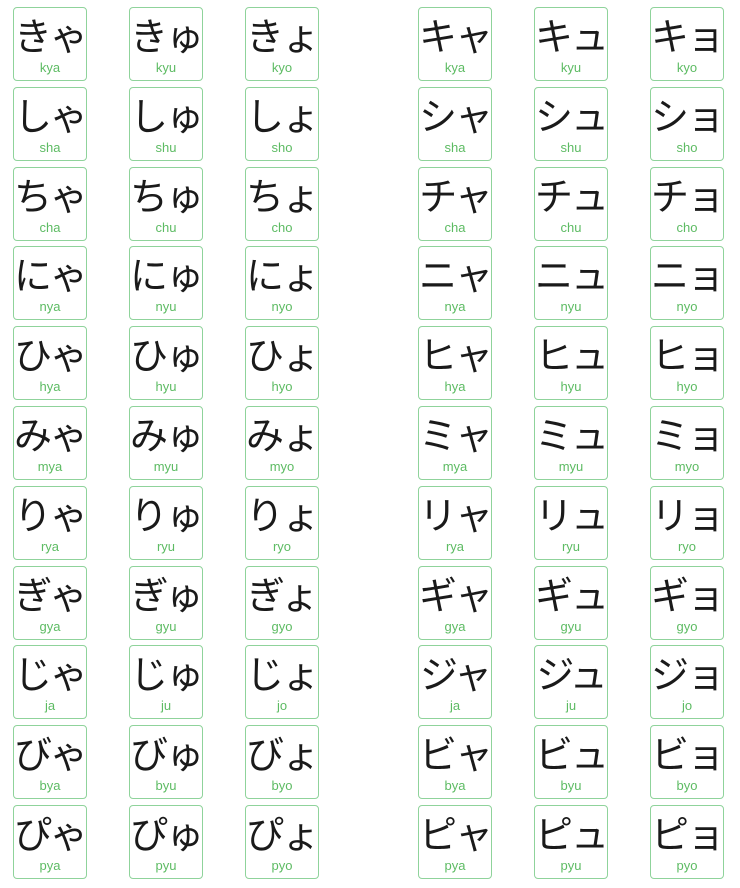 This screenshot has height=888, width=740. I want to click on hiragana-character: じょ, so click(283, 675).